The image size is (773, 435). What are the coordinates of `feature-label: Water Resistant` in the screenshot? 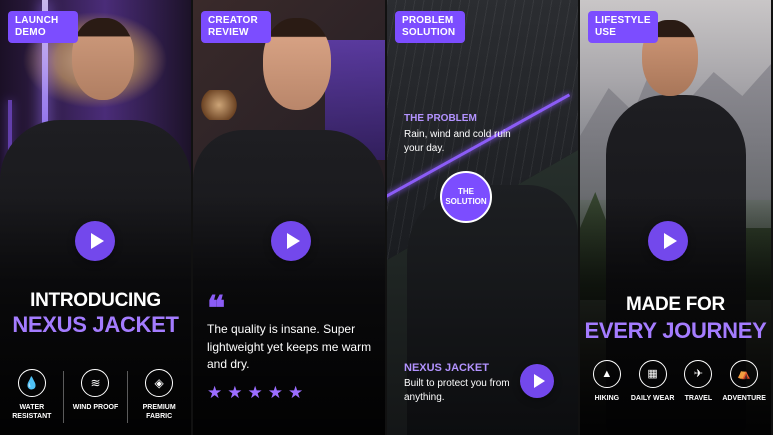 It's located at (32, 412).